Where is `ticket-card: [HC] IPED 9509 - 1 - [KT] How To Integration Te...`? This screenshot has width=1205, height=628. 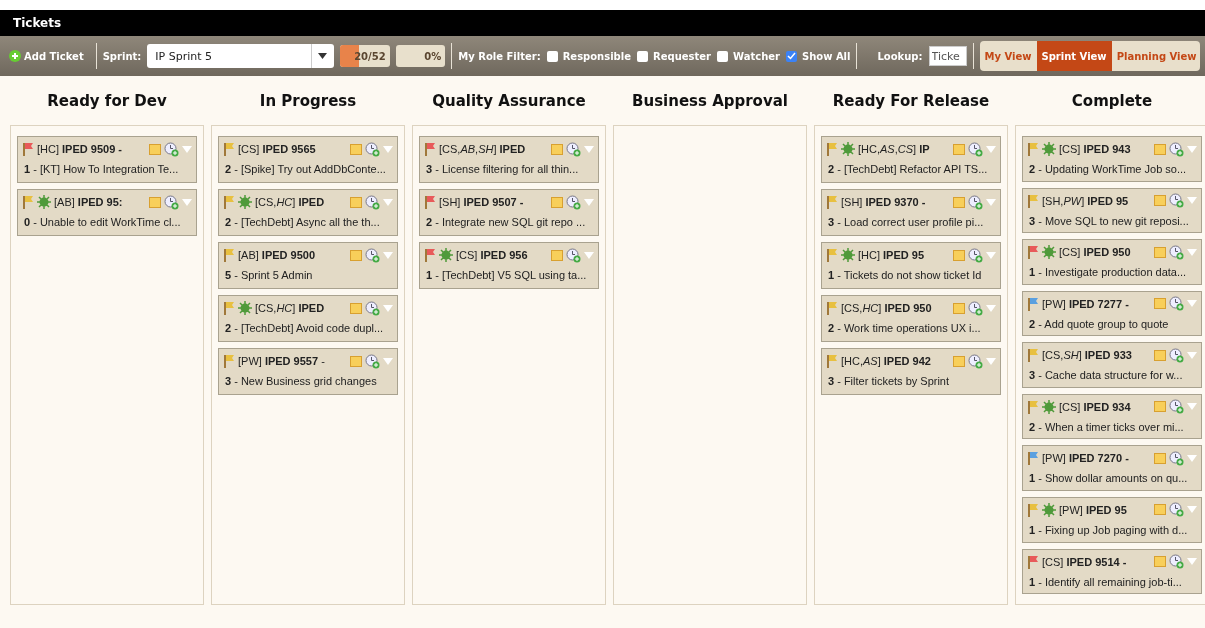 ticket-card: [HC] IPED 9509 - 1 - [KT] How To Integration Te... is located at coordinates (107, 159).